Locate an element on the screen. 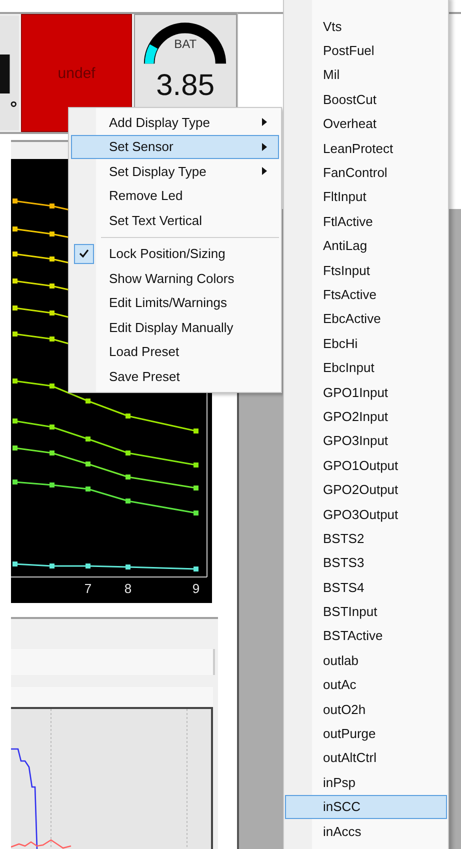 The image size is (461, 849). menu-item: Set Text Vertical is located at coordinates (175, 220).